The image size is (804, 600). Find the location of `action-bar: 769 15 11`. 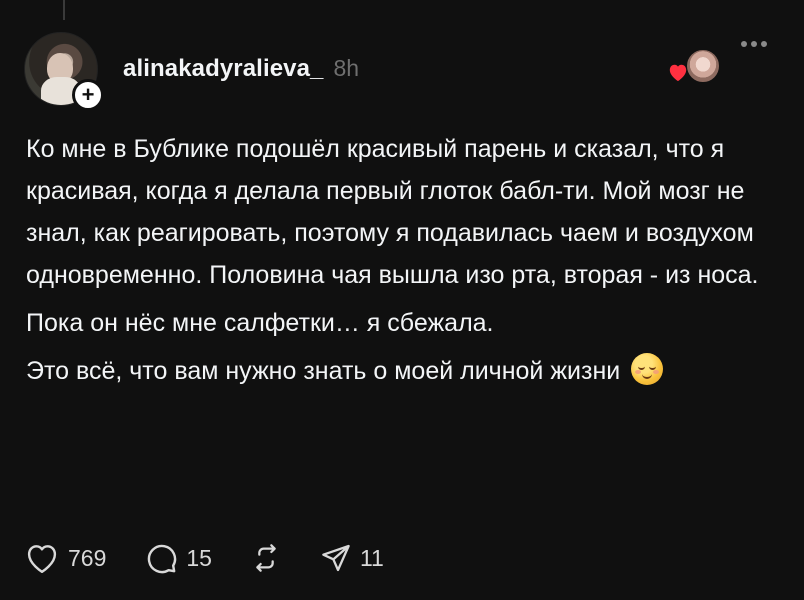

action-bar: 769 15 11 is located at coordinates (223, 558).